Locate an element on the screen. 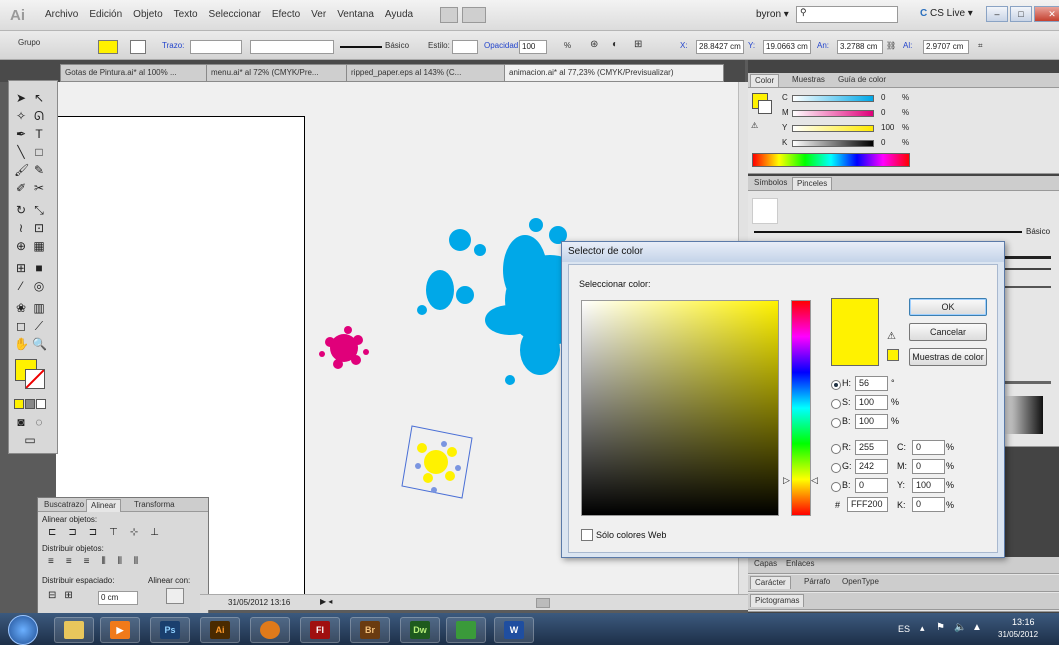 This screenshot has height=645, width=1059. magenta-slider is located at coordinates (833, 113).